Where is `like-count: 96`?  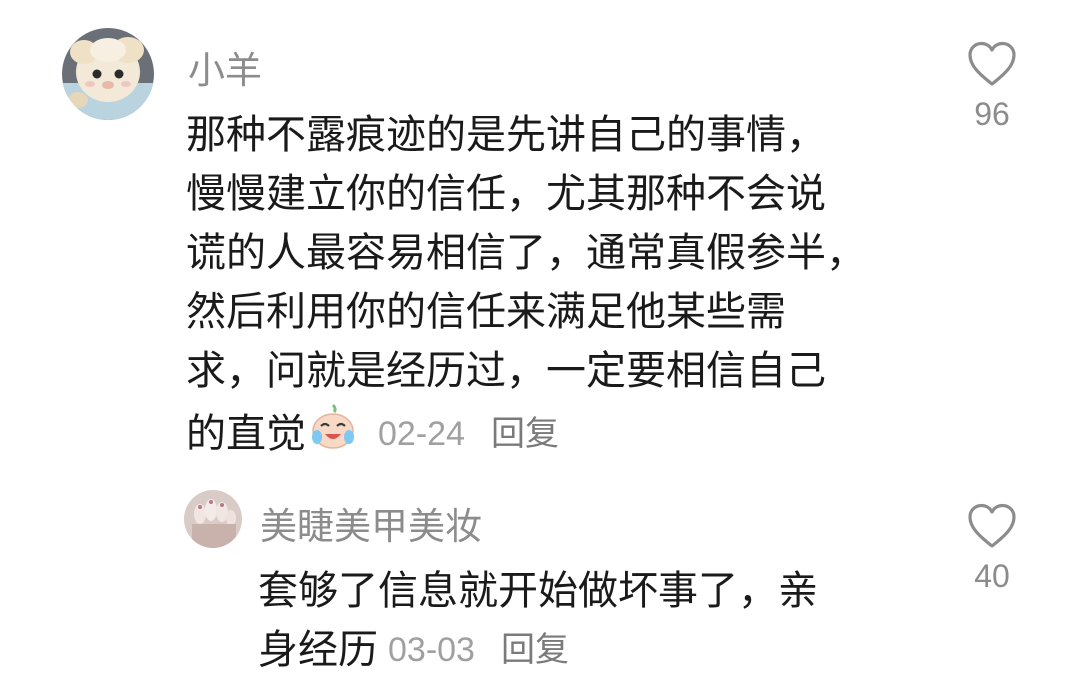
like-count: 96 is located at coordinates (992, 114).